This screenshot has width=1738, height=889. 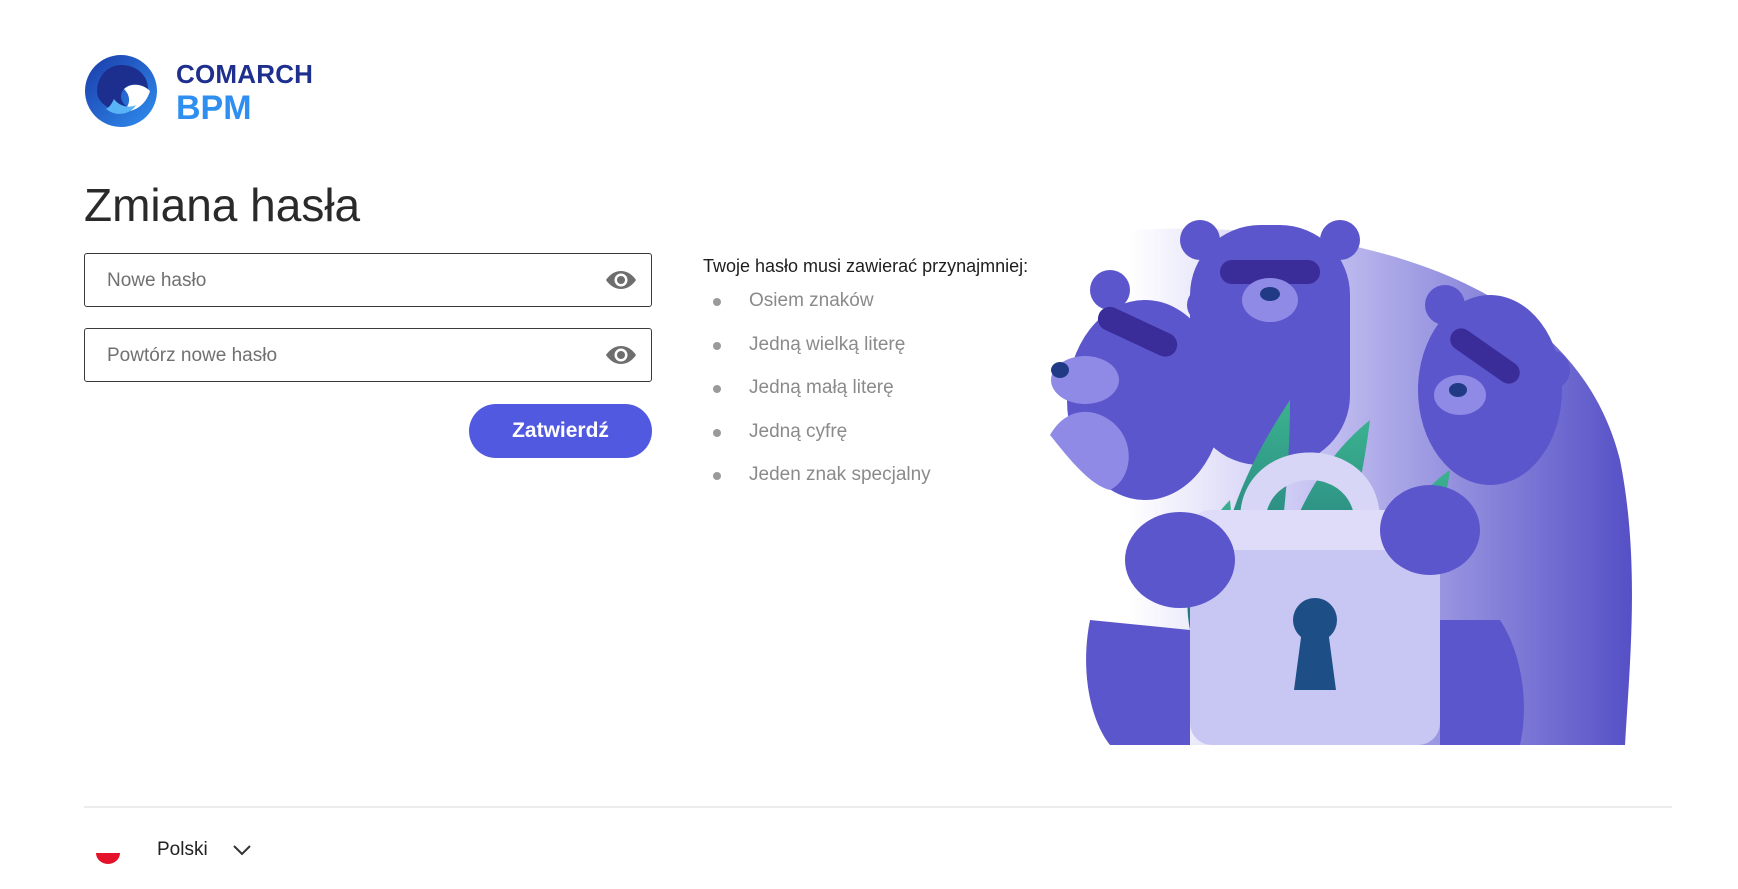 I want to click on requirement-item: Osiem znaków, so click(x=817, y=308).